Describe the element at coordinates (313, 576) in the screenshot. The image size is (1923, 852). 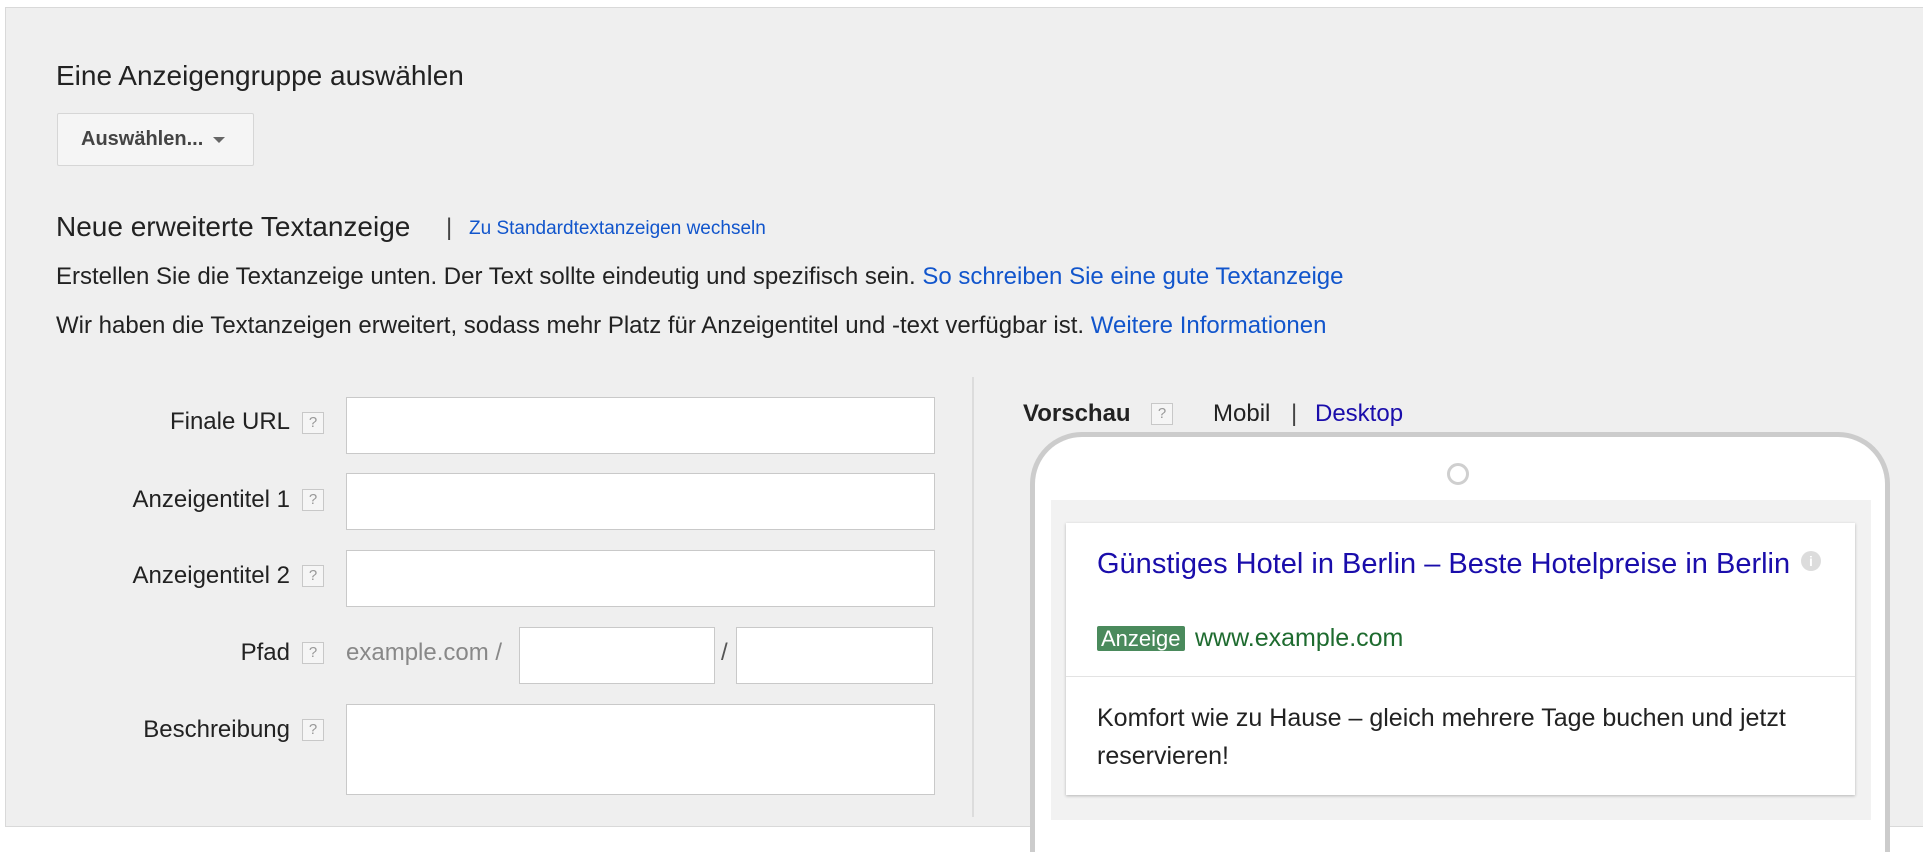
I see `headline2-help-icon: ?` at that location.